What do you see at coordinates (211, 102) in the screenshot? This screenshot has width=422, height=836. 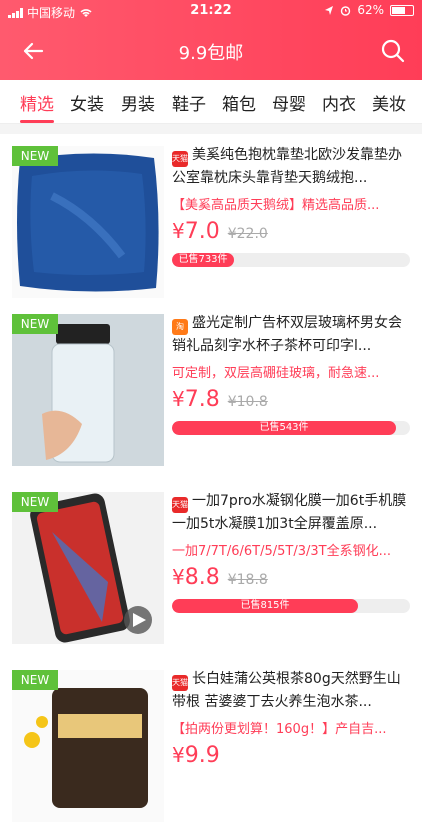 I see `category-tabs: 精选 女装 男装 鞋子 箱包 母婴 内衣 美妆` at bounding box center [211, 102].